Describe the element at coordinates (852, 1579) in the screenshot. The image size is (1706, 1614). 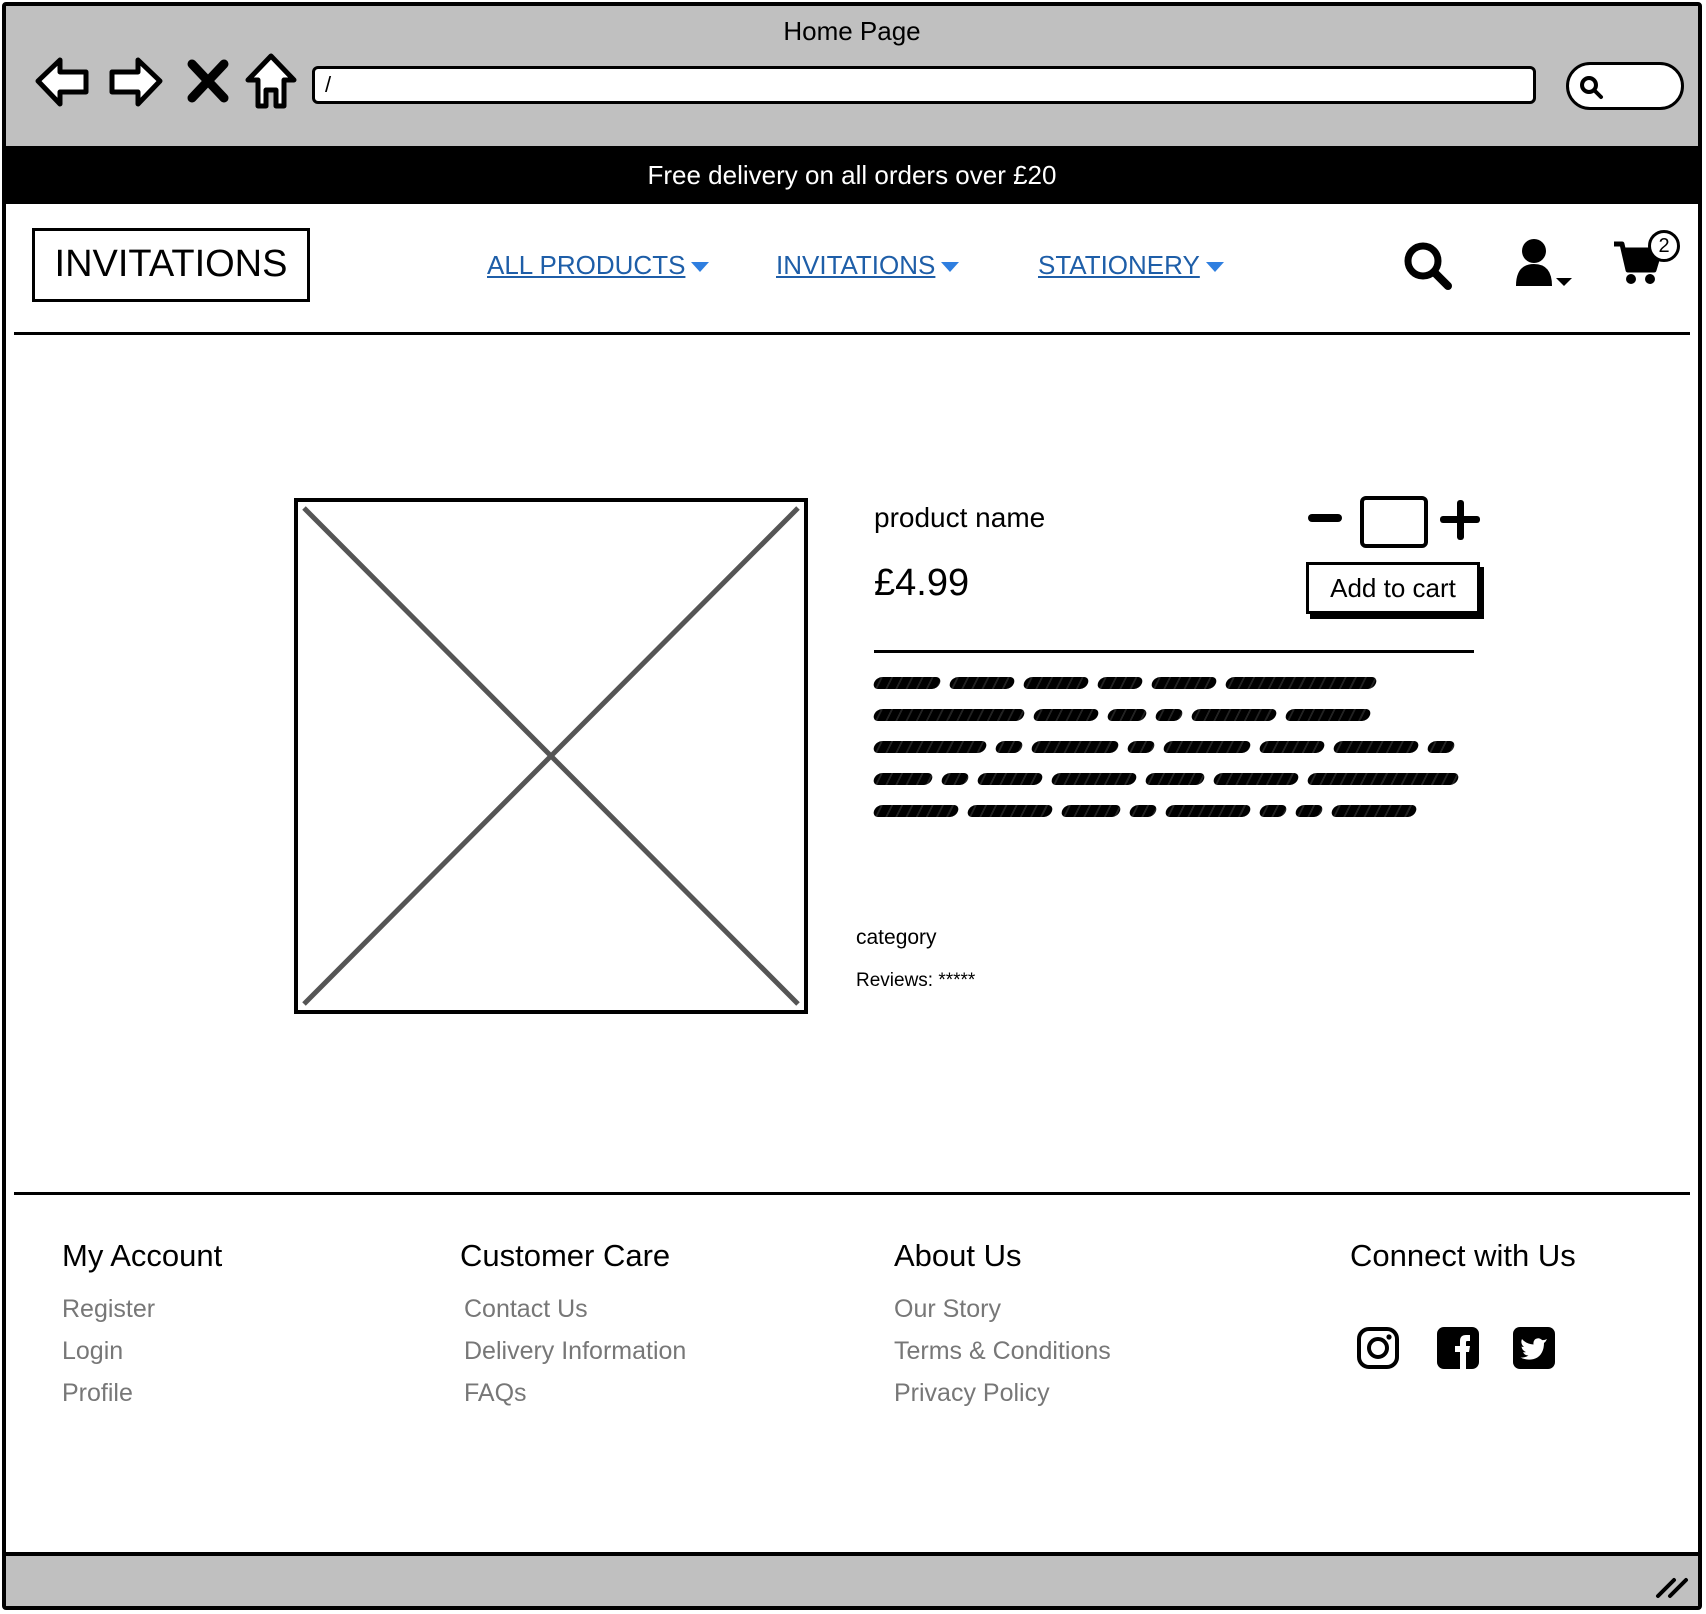
I see `browser-status-bar` at that location.